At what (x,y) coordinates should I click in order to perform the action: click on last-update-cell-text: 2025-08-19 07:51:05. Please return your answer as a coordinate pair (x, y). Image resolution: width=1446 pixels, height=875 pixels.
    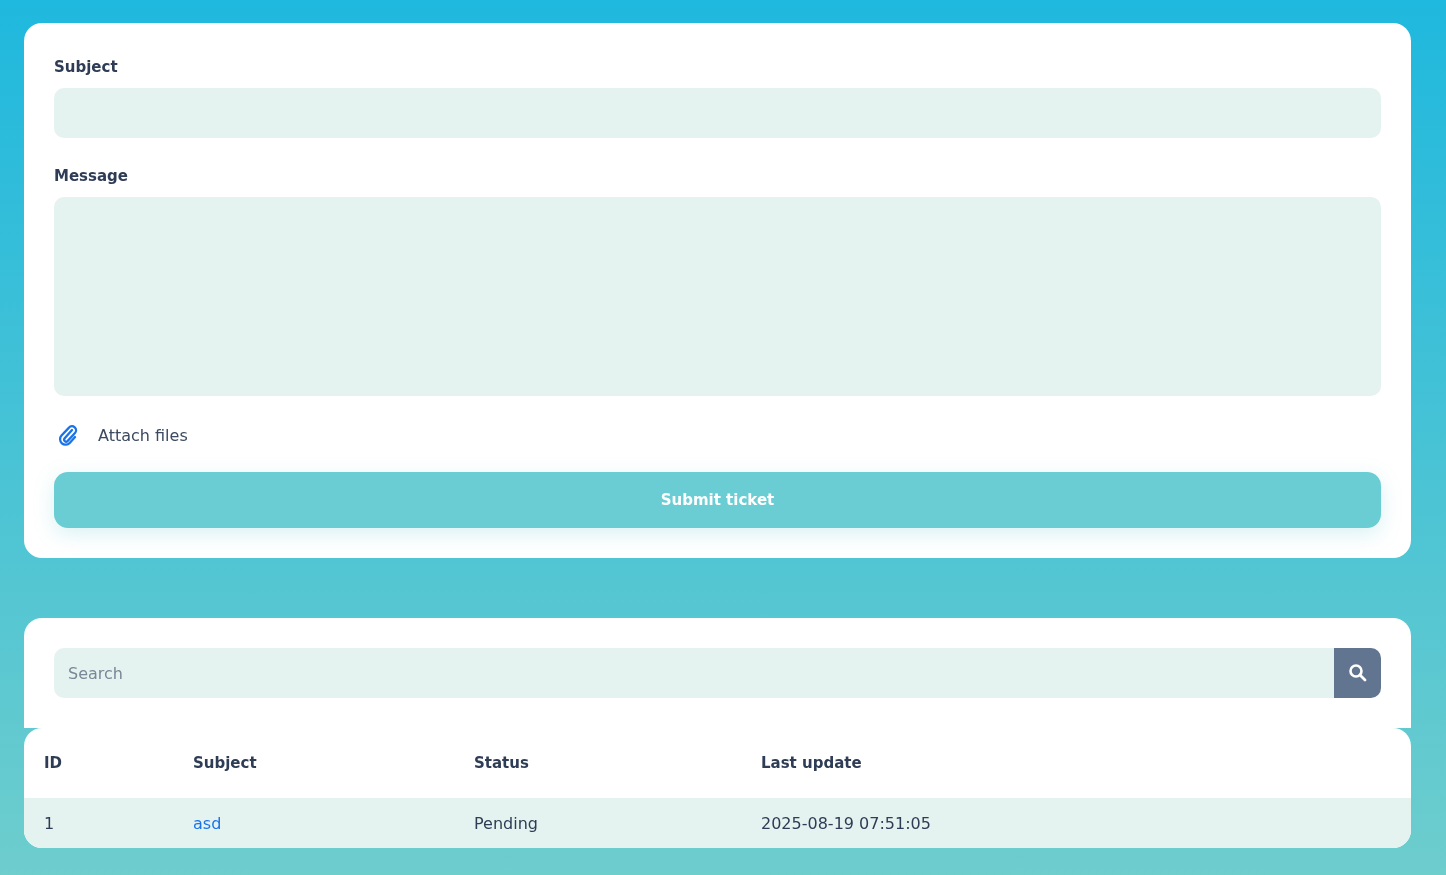
    Looking at the image, I should click on (846, 823).